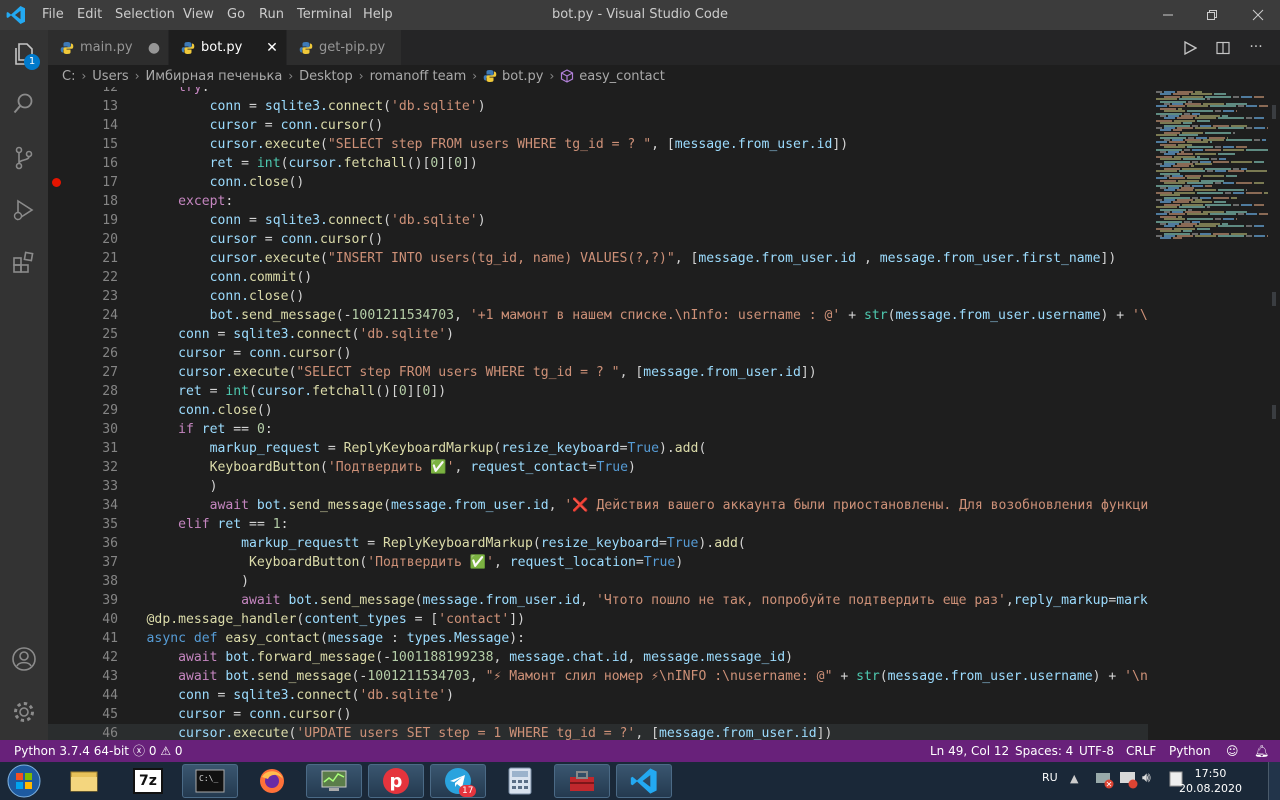 This screenshot has width=1280, height=800. What do you see at coordinates (1190, 751) in the screenshot?
I see `language-mode: Python` at bounding box center [1190, 751].